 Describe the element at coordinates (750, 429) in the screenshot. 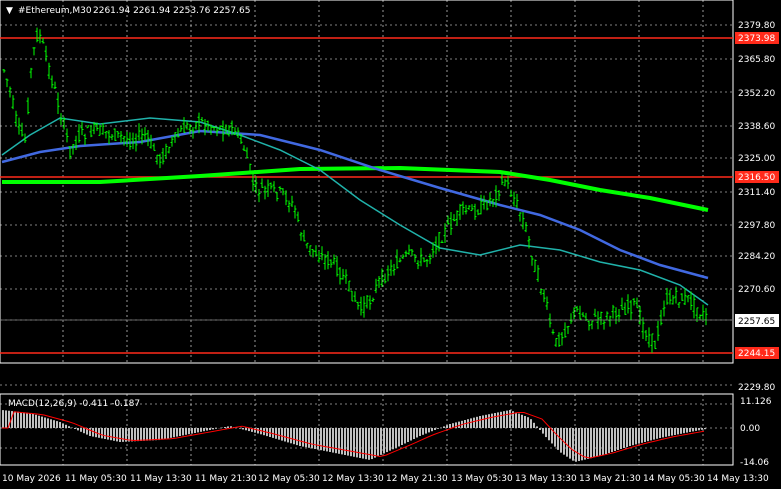

I see `macd-tick: 0.00` at that location.